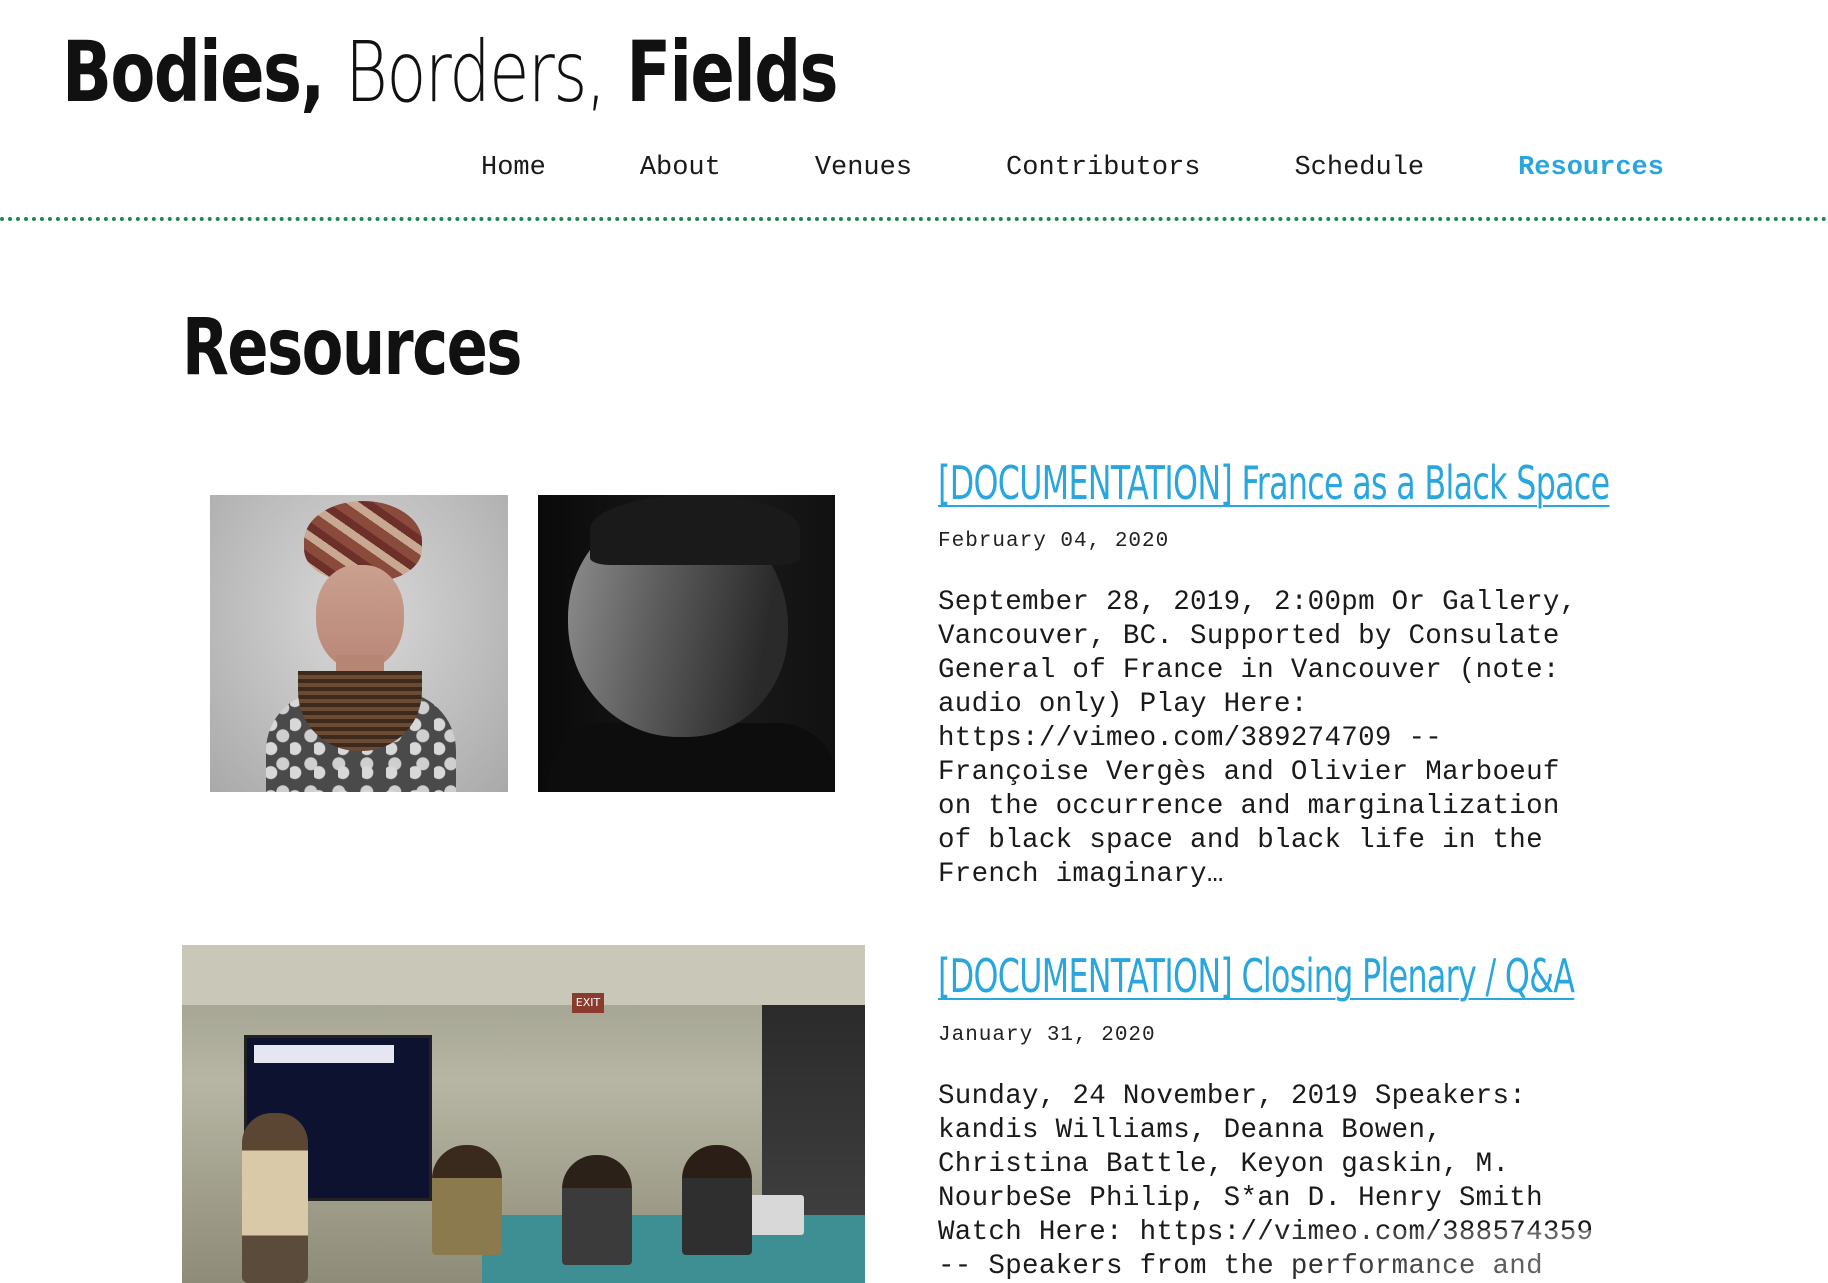 This screenshot has height=1283, width=1828. What do you see at coordinates (588, 1003) in the screenshot?
I see `exit-sign: EXIT` at bounding box center [588, 1003].